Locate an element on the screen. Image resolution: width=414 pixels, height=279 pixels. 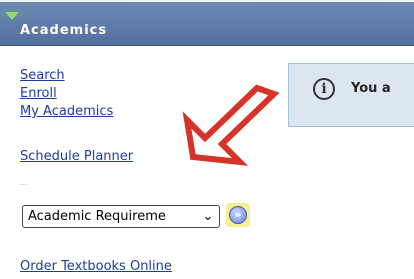
red-arrow-icon is located at coordinates (231, 125).